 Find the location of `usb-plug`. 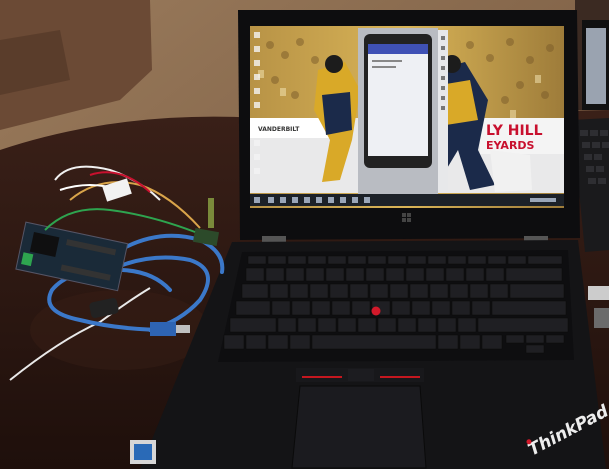

usb-plug is located at coordinates (163, 329).